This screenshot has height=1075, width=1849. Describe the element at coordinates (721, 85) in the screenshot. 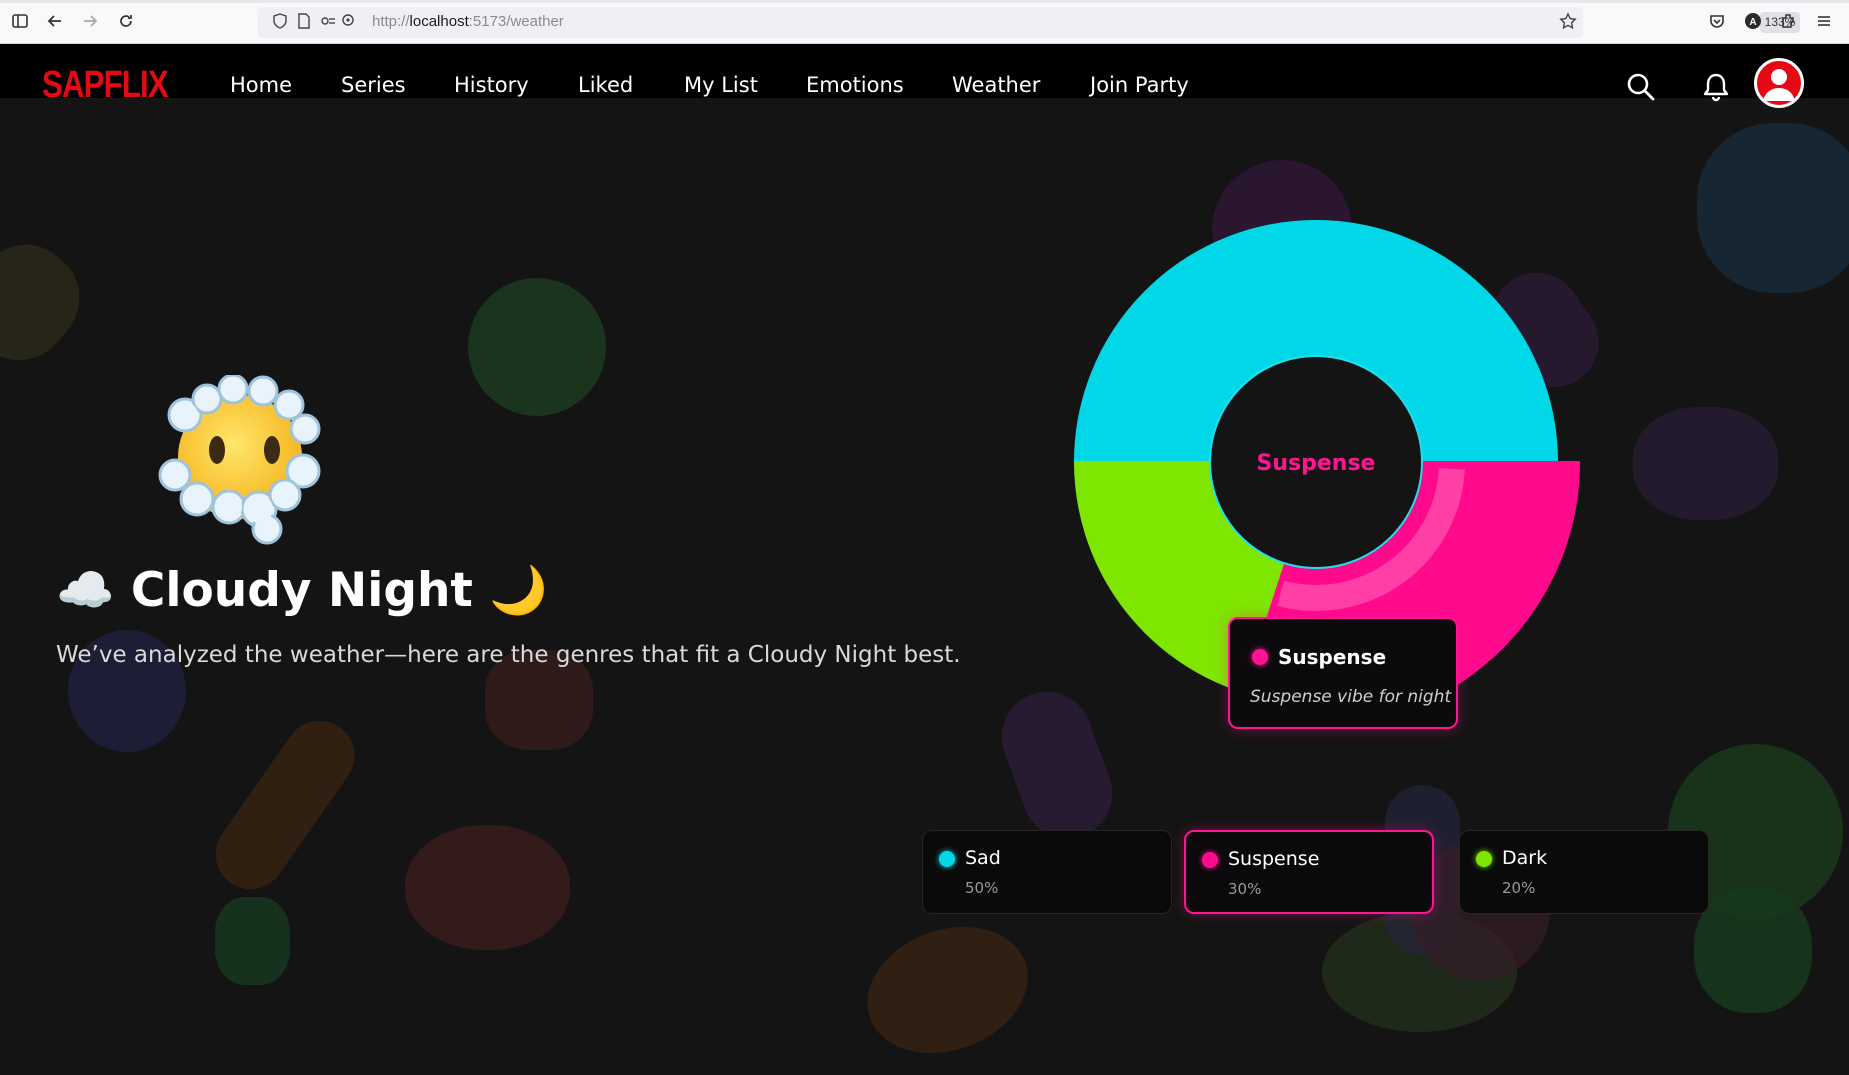

I see `nav-item-my-list: My List` at that location.